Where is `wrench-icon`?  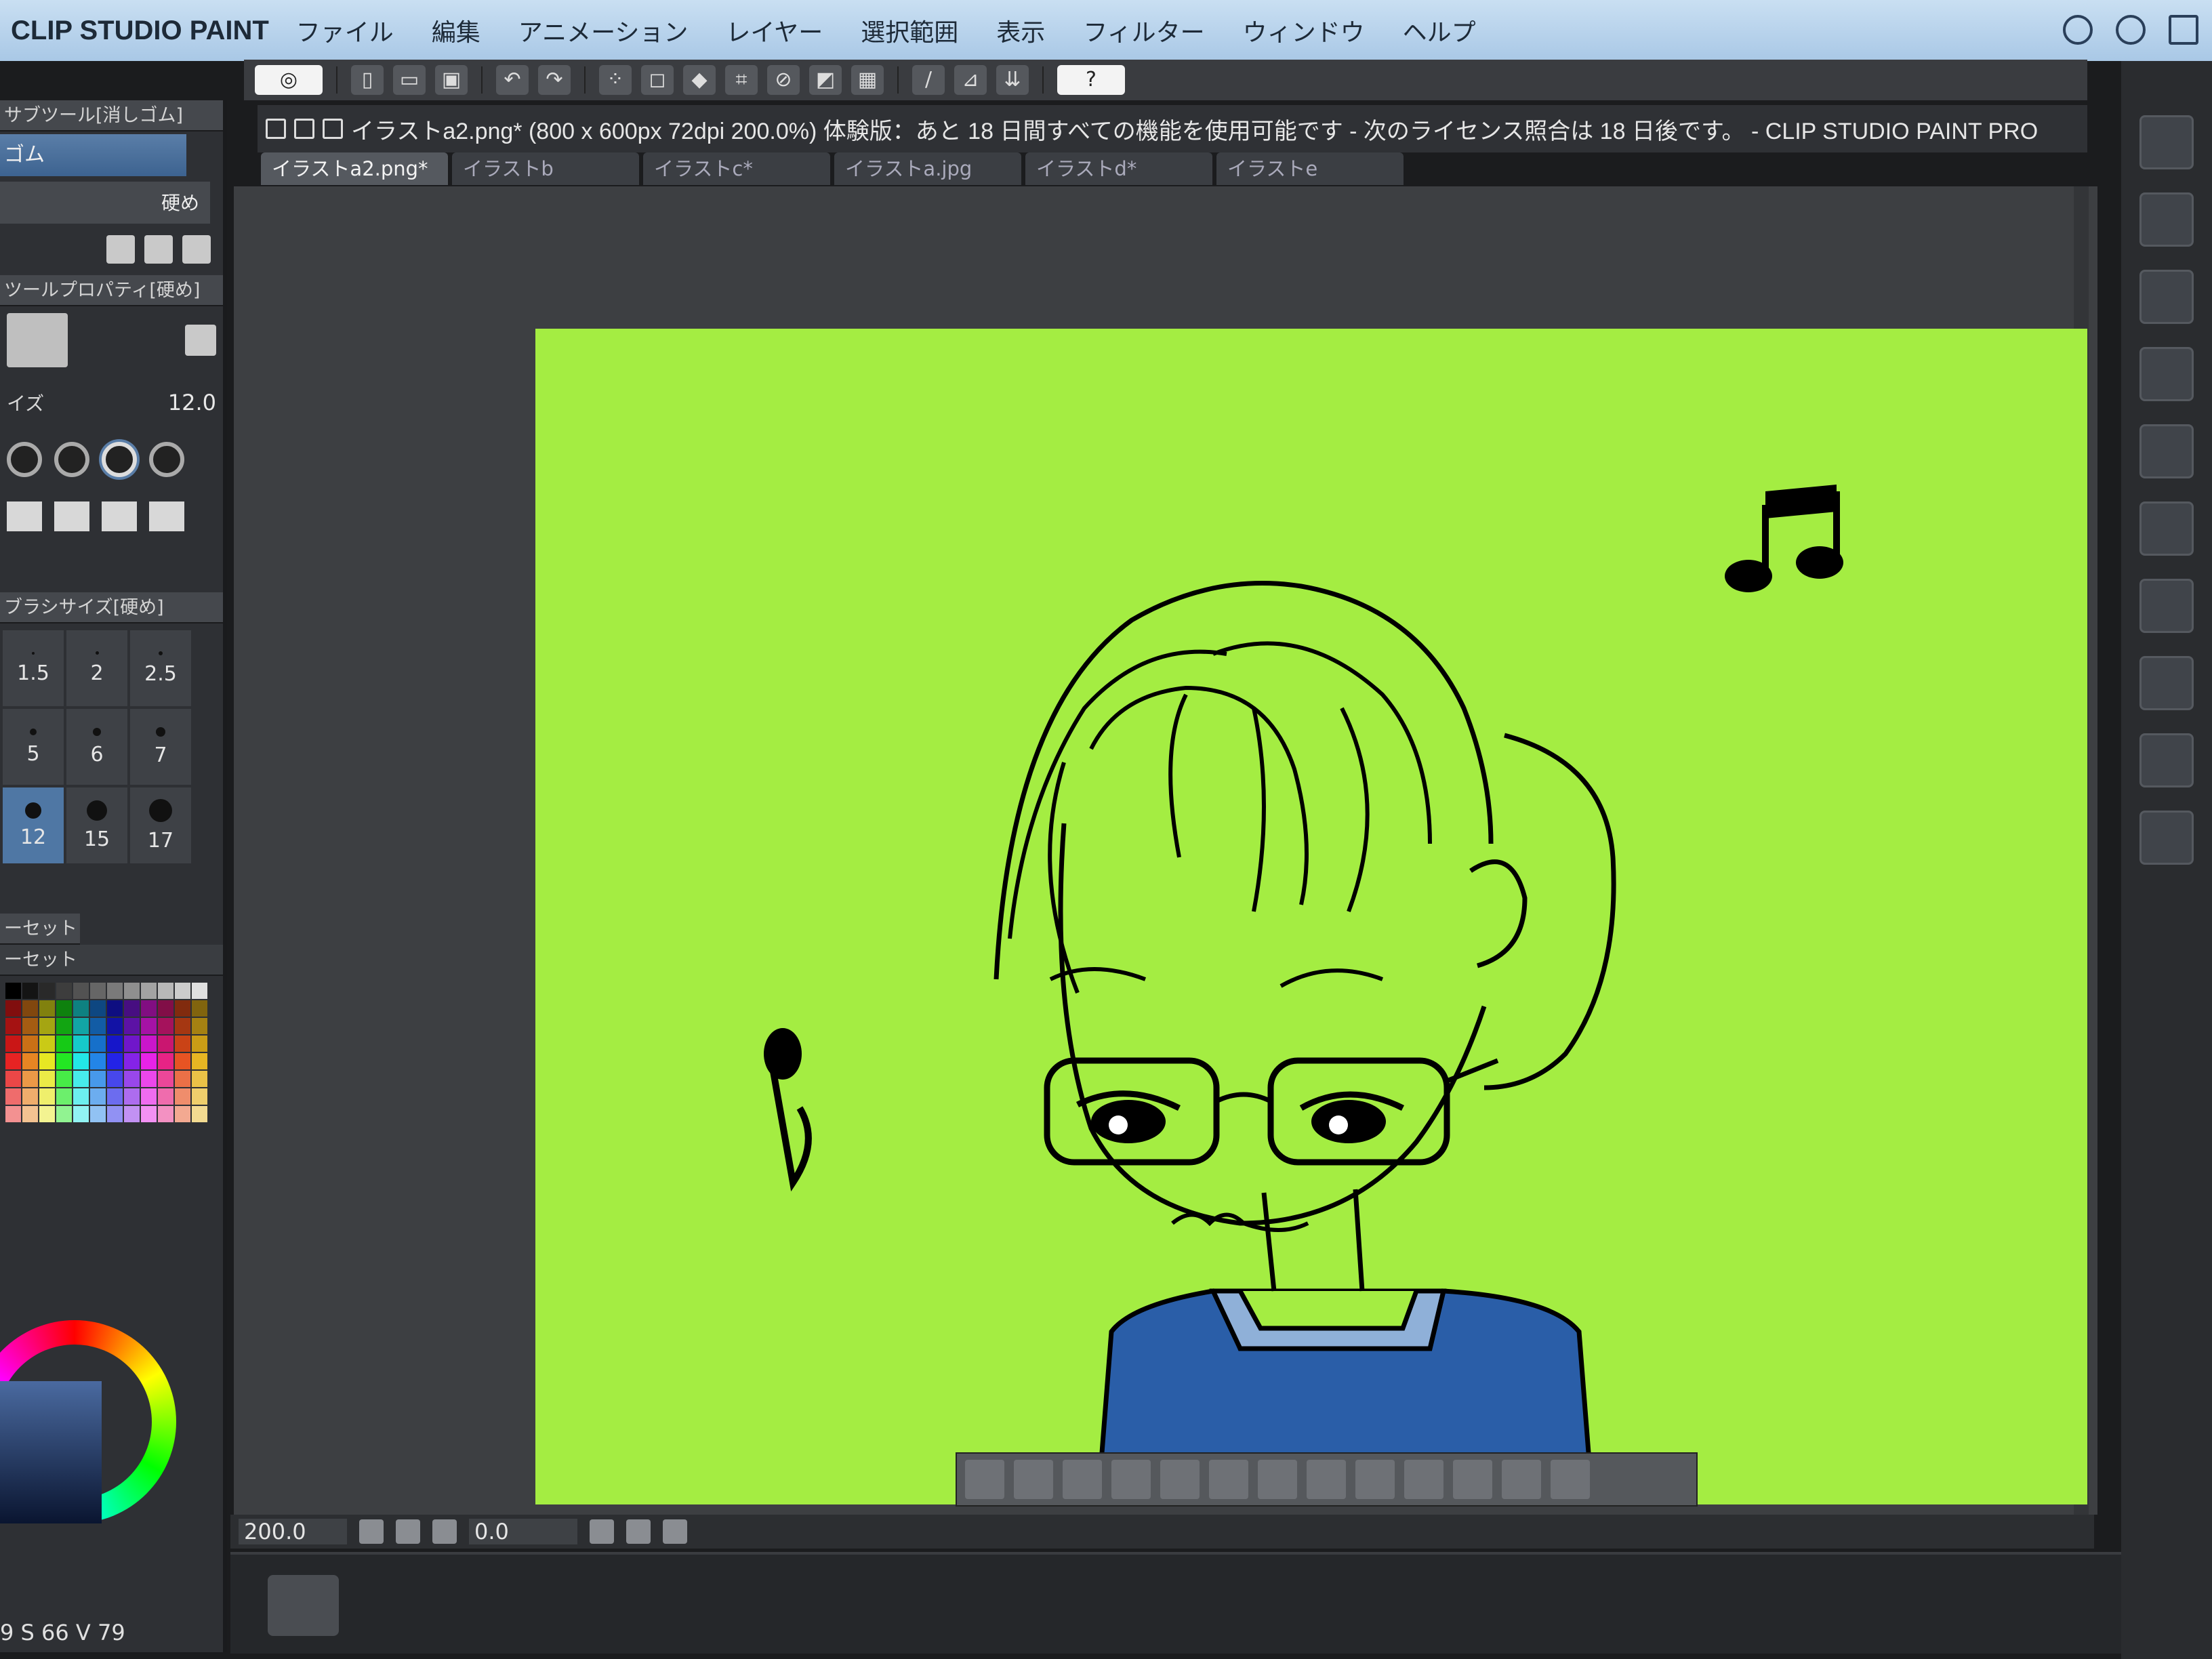 wrench-icon is located at coordinates (200, 340).